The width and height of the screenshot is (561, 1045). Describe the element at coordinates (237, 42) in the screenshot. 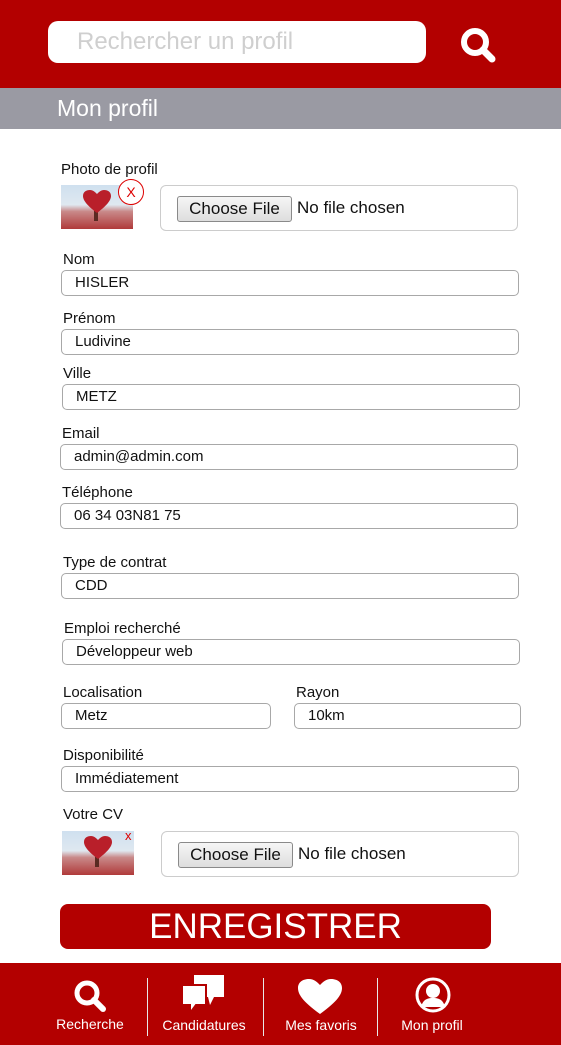

I see `search-input` at that location.